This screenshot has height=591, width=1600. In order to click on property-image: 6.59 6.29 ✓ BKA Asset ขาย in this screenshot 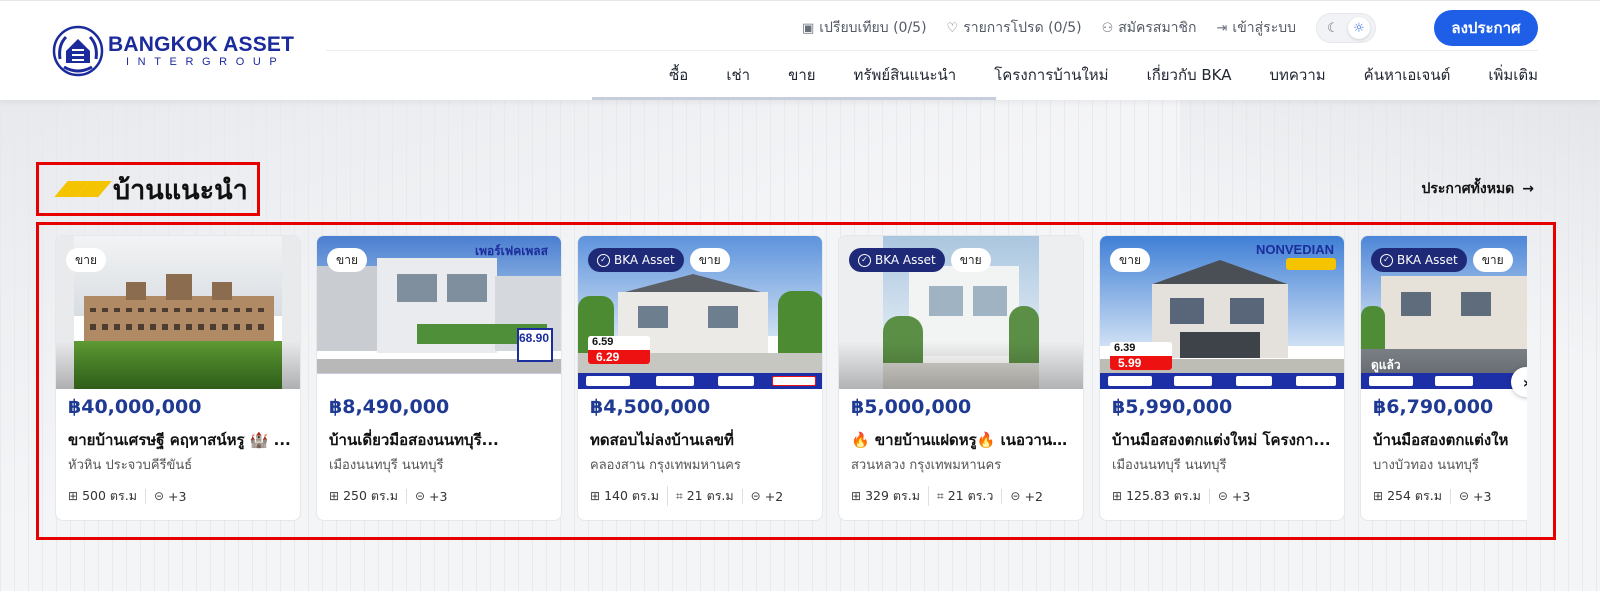, I will do `click(700, 312)`.